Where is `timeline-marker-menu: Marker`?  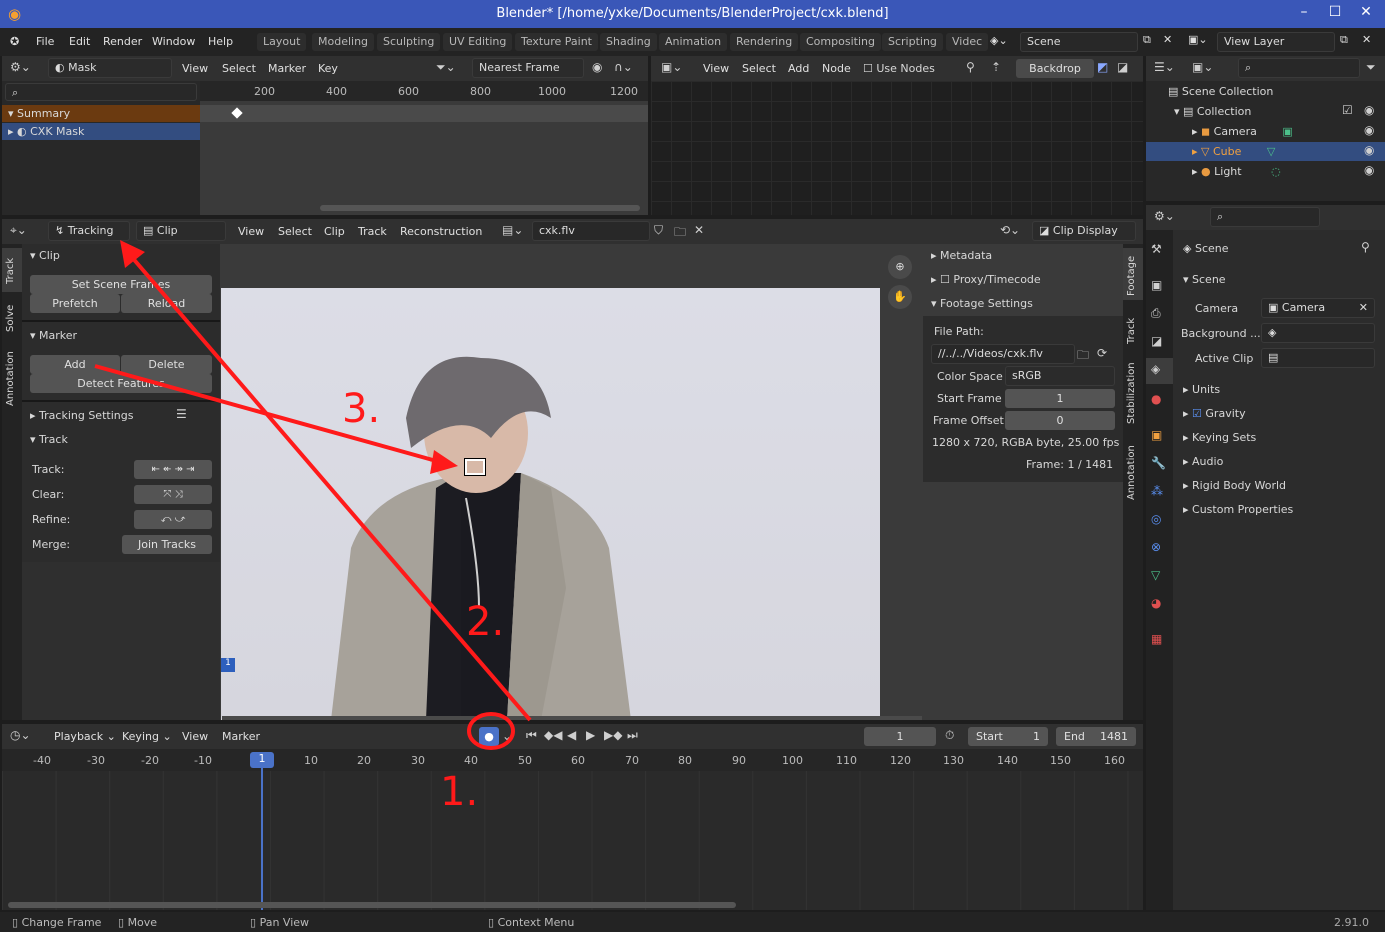
timeline-marker-menu: Marker is located at coordinates (241, 736).